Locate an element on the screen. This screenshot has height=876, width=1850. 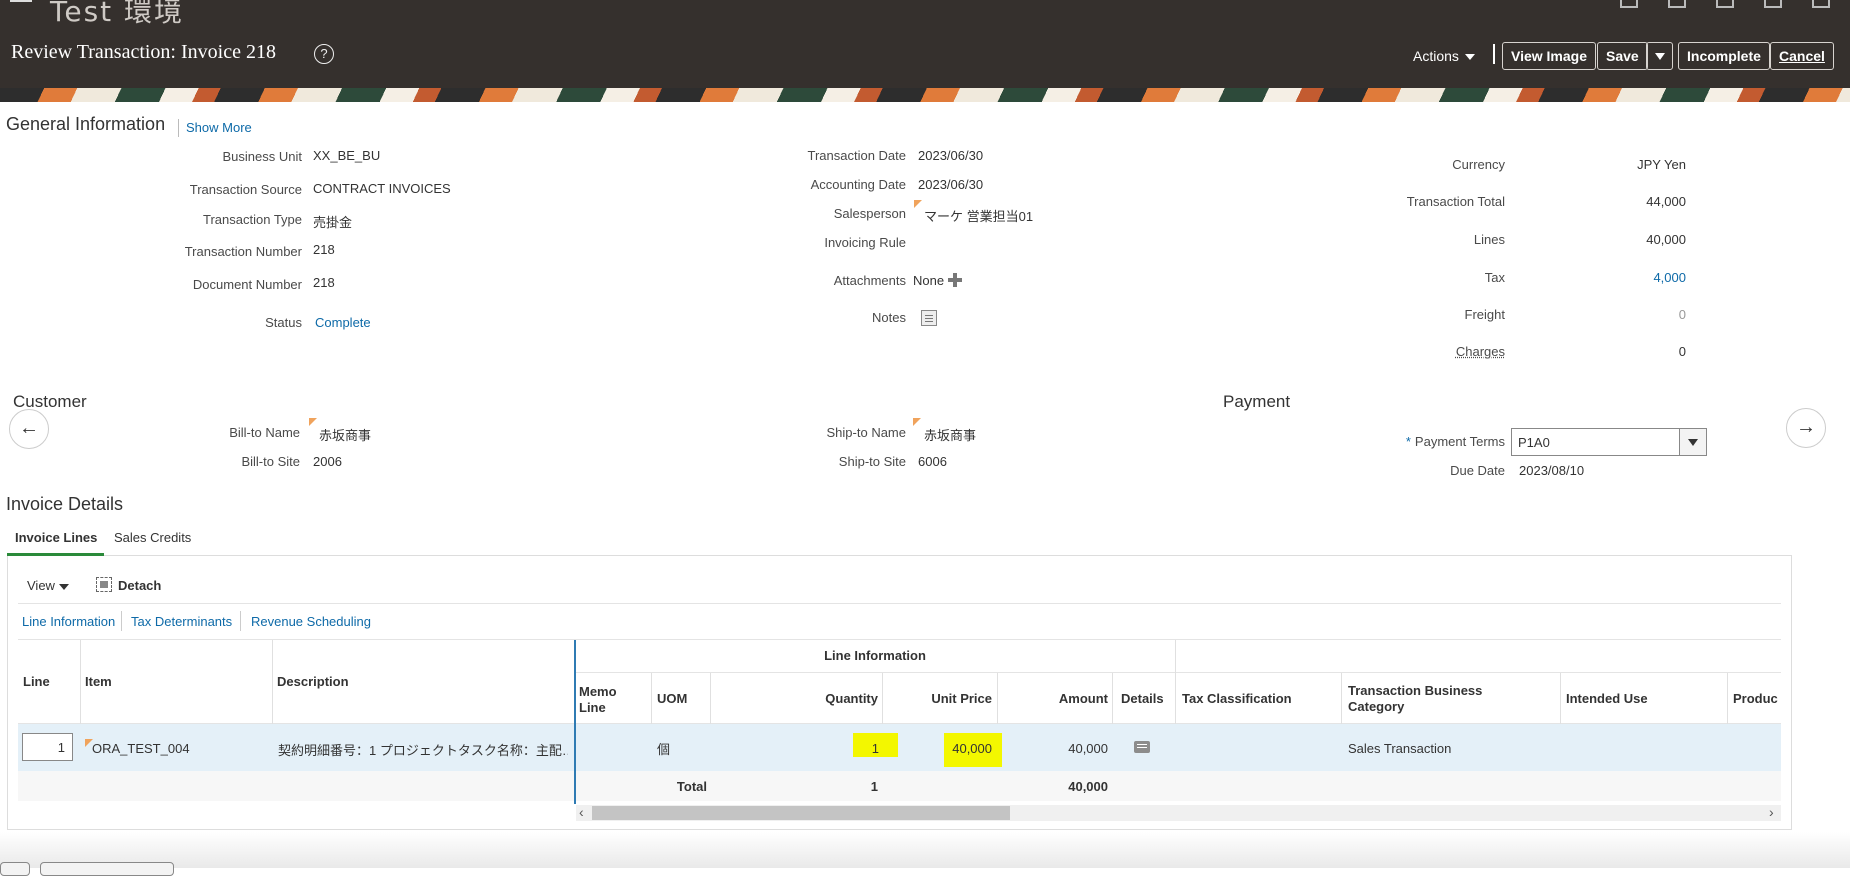
cancel-button: Cancel is located at coordinates (1802, 56).